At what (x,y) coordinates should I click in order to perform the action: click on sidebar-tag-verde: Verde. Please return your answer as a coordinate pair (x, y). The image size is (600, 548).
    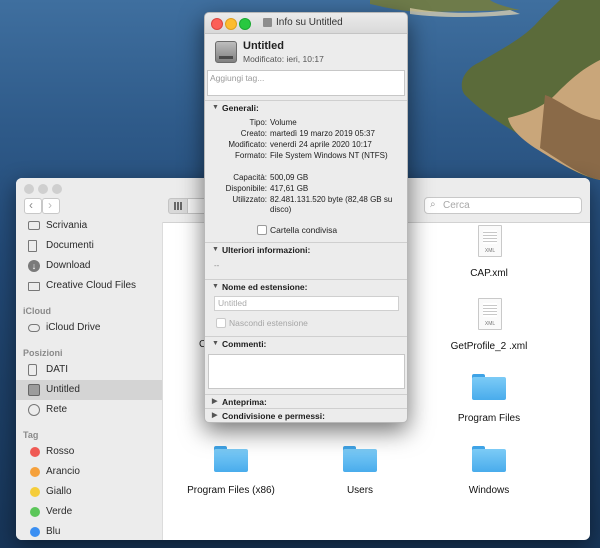
    Looking at the image, I should click on (89, 512).